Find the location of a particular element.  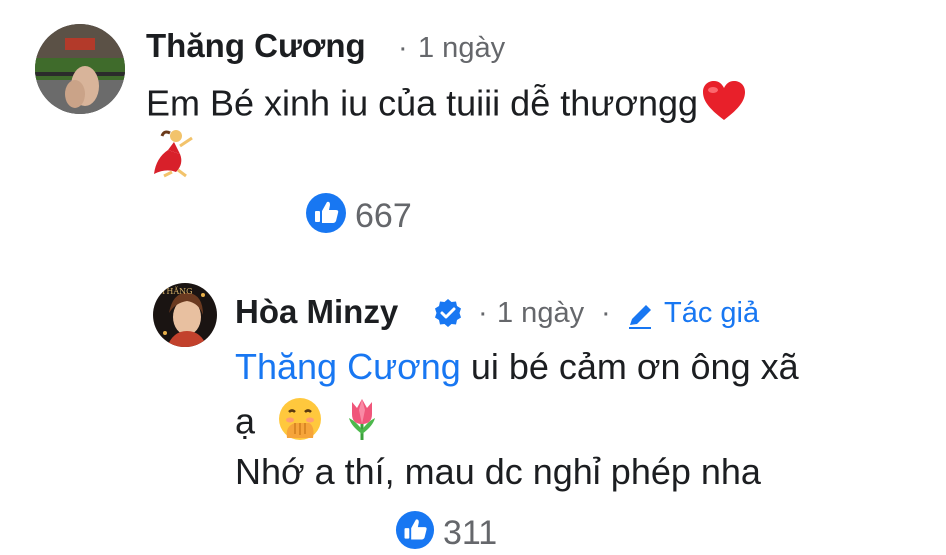

comment-text-line: Em Bé xinh iu của tuiii dễ thươngg is located at coordinates (447, 106).